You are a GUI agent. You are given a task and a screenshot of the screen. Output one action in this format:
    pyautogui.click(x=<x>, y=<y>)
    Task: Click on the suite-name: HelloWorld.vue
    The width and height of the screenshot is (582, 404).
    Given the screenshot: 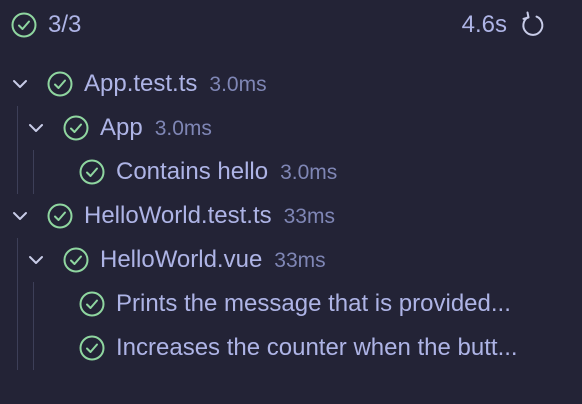 What is the action you would take?
    pyautogui.click(x=181, y=259)
    